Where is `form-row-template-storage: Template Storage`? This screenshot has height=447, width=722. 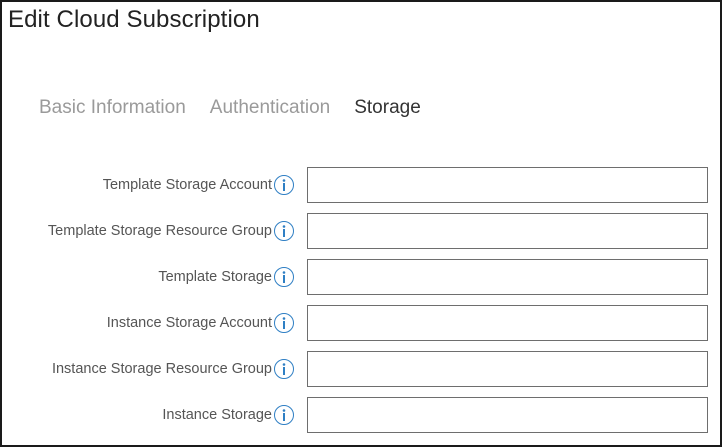 form-row-template-storage: Template Storage is located at coordinates (362, 277).